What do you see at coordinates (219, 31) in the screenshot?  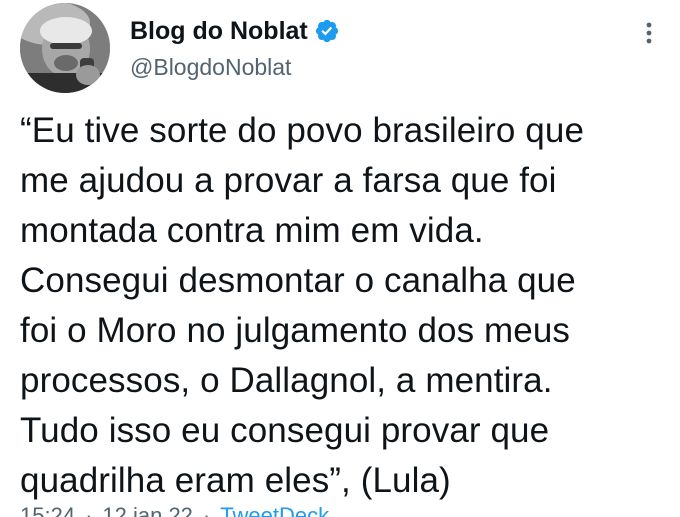 I see `author-display-name: Blog do Noblat` at bounding box center [219, 31].